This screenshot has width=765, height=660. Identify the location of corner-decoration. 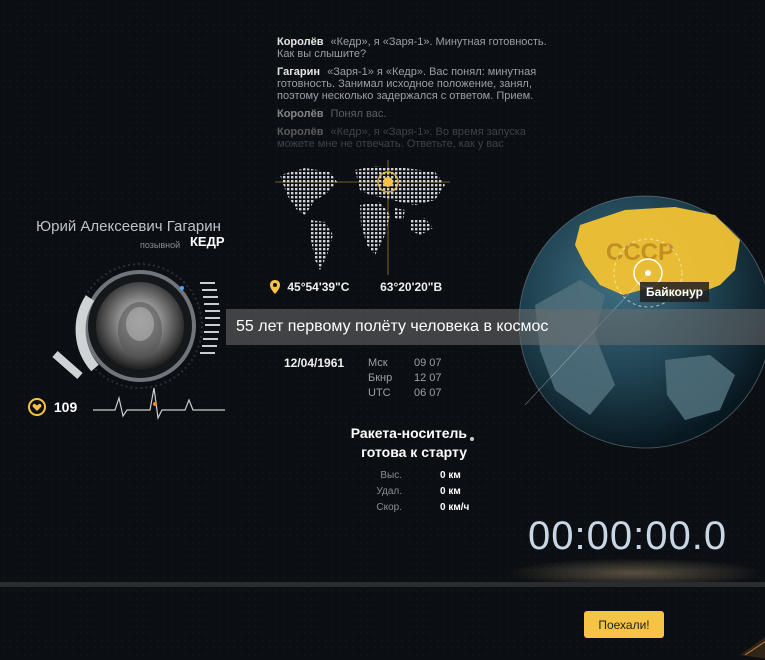
(752, 648).